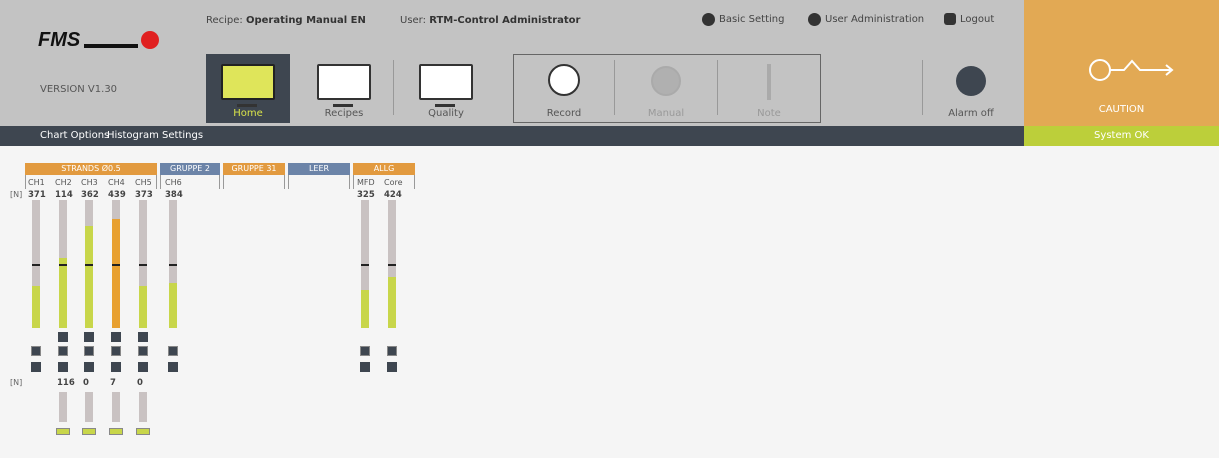 This screenshot has width=1219, height=458. Describe the element at coordinates (319, 169) in the screenshot. I see `group-leer: LEER` at that location.